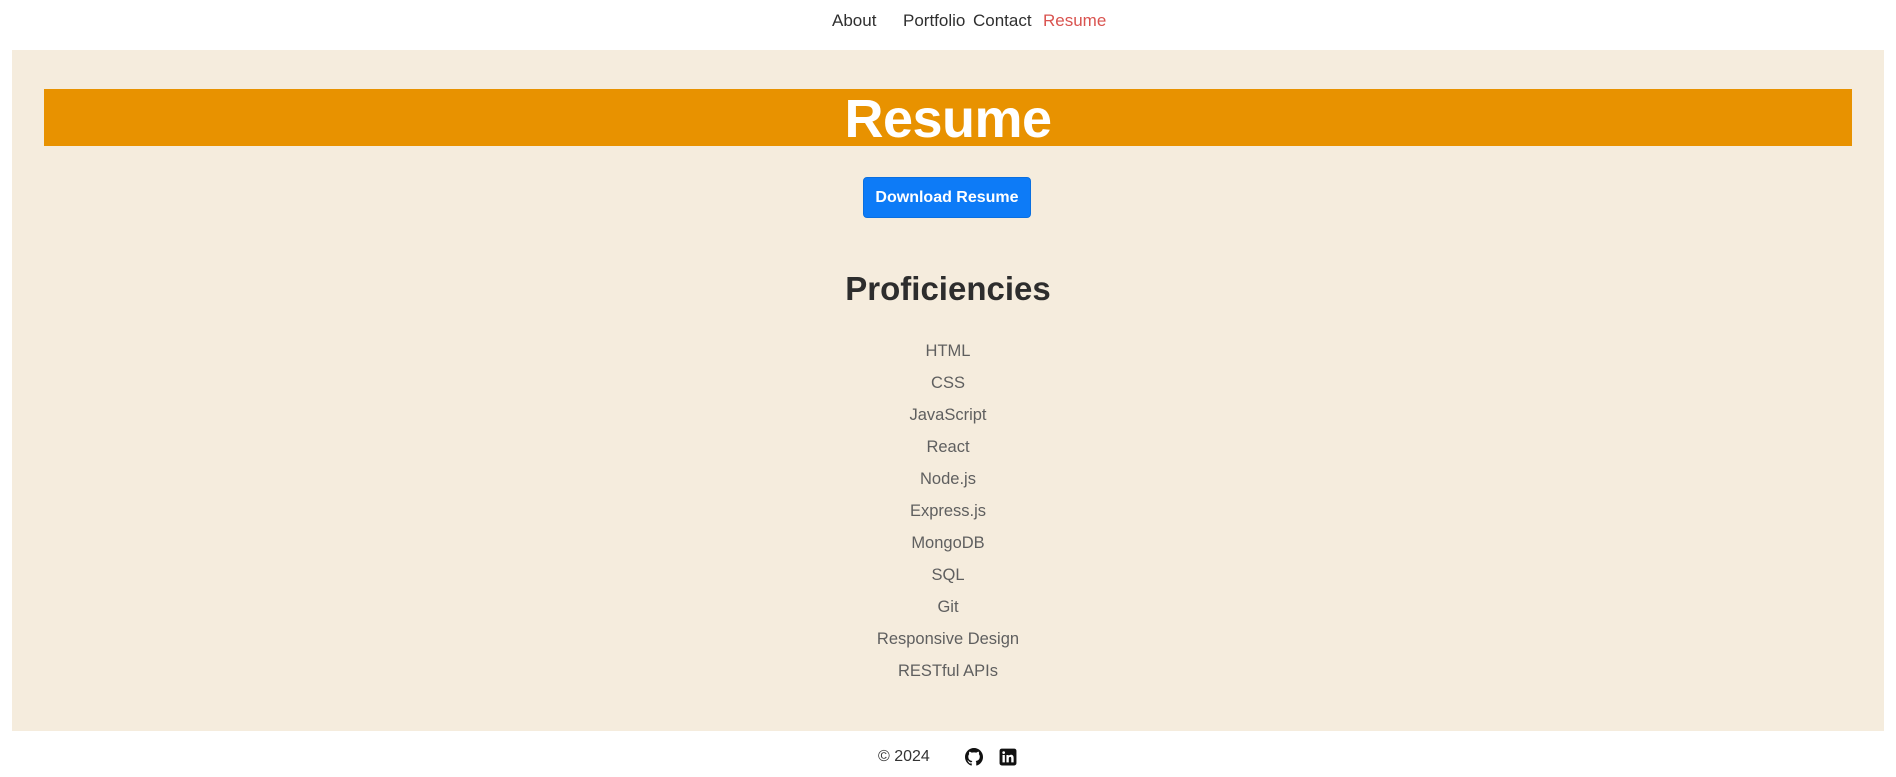  Describe the element at coordinates (948, 607) in the screenshot. I see `list-item: Git` at that location.